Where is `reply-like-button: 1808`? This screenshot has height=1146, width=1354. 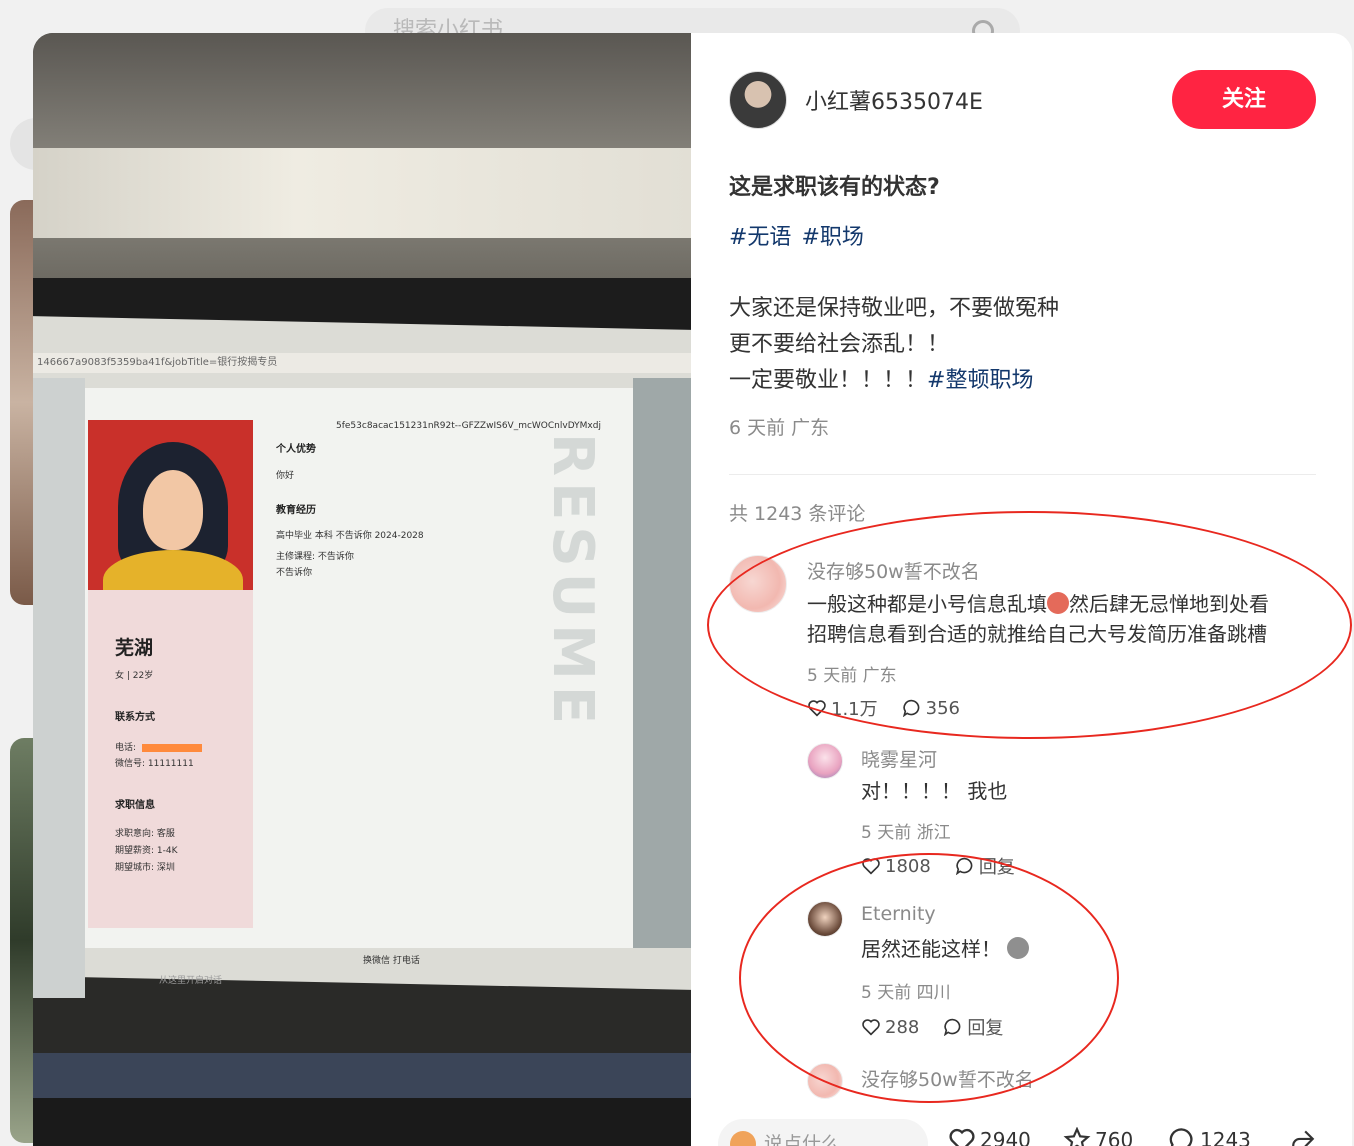
reply-like-button: 1808 is located at coordinates (896, 866).